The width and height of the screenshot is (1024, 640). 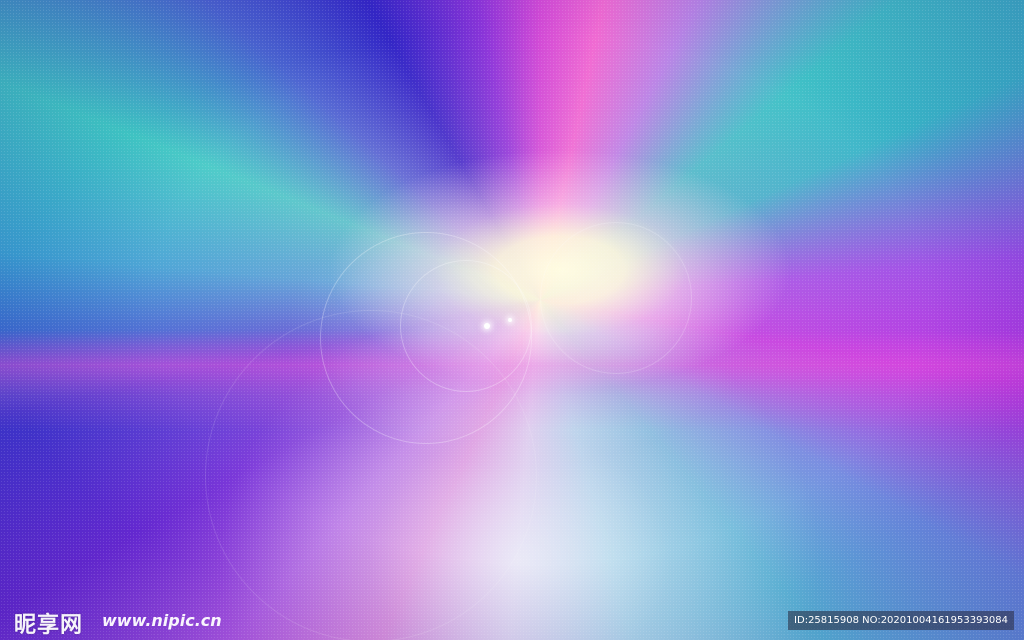 I want to click on watermark-url: www.nipic.cn, so click(x=162, y=620).